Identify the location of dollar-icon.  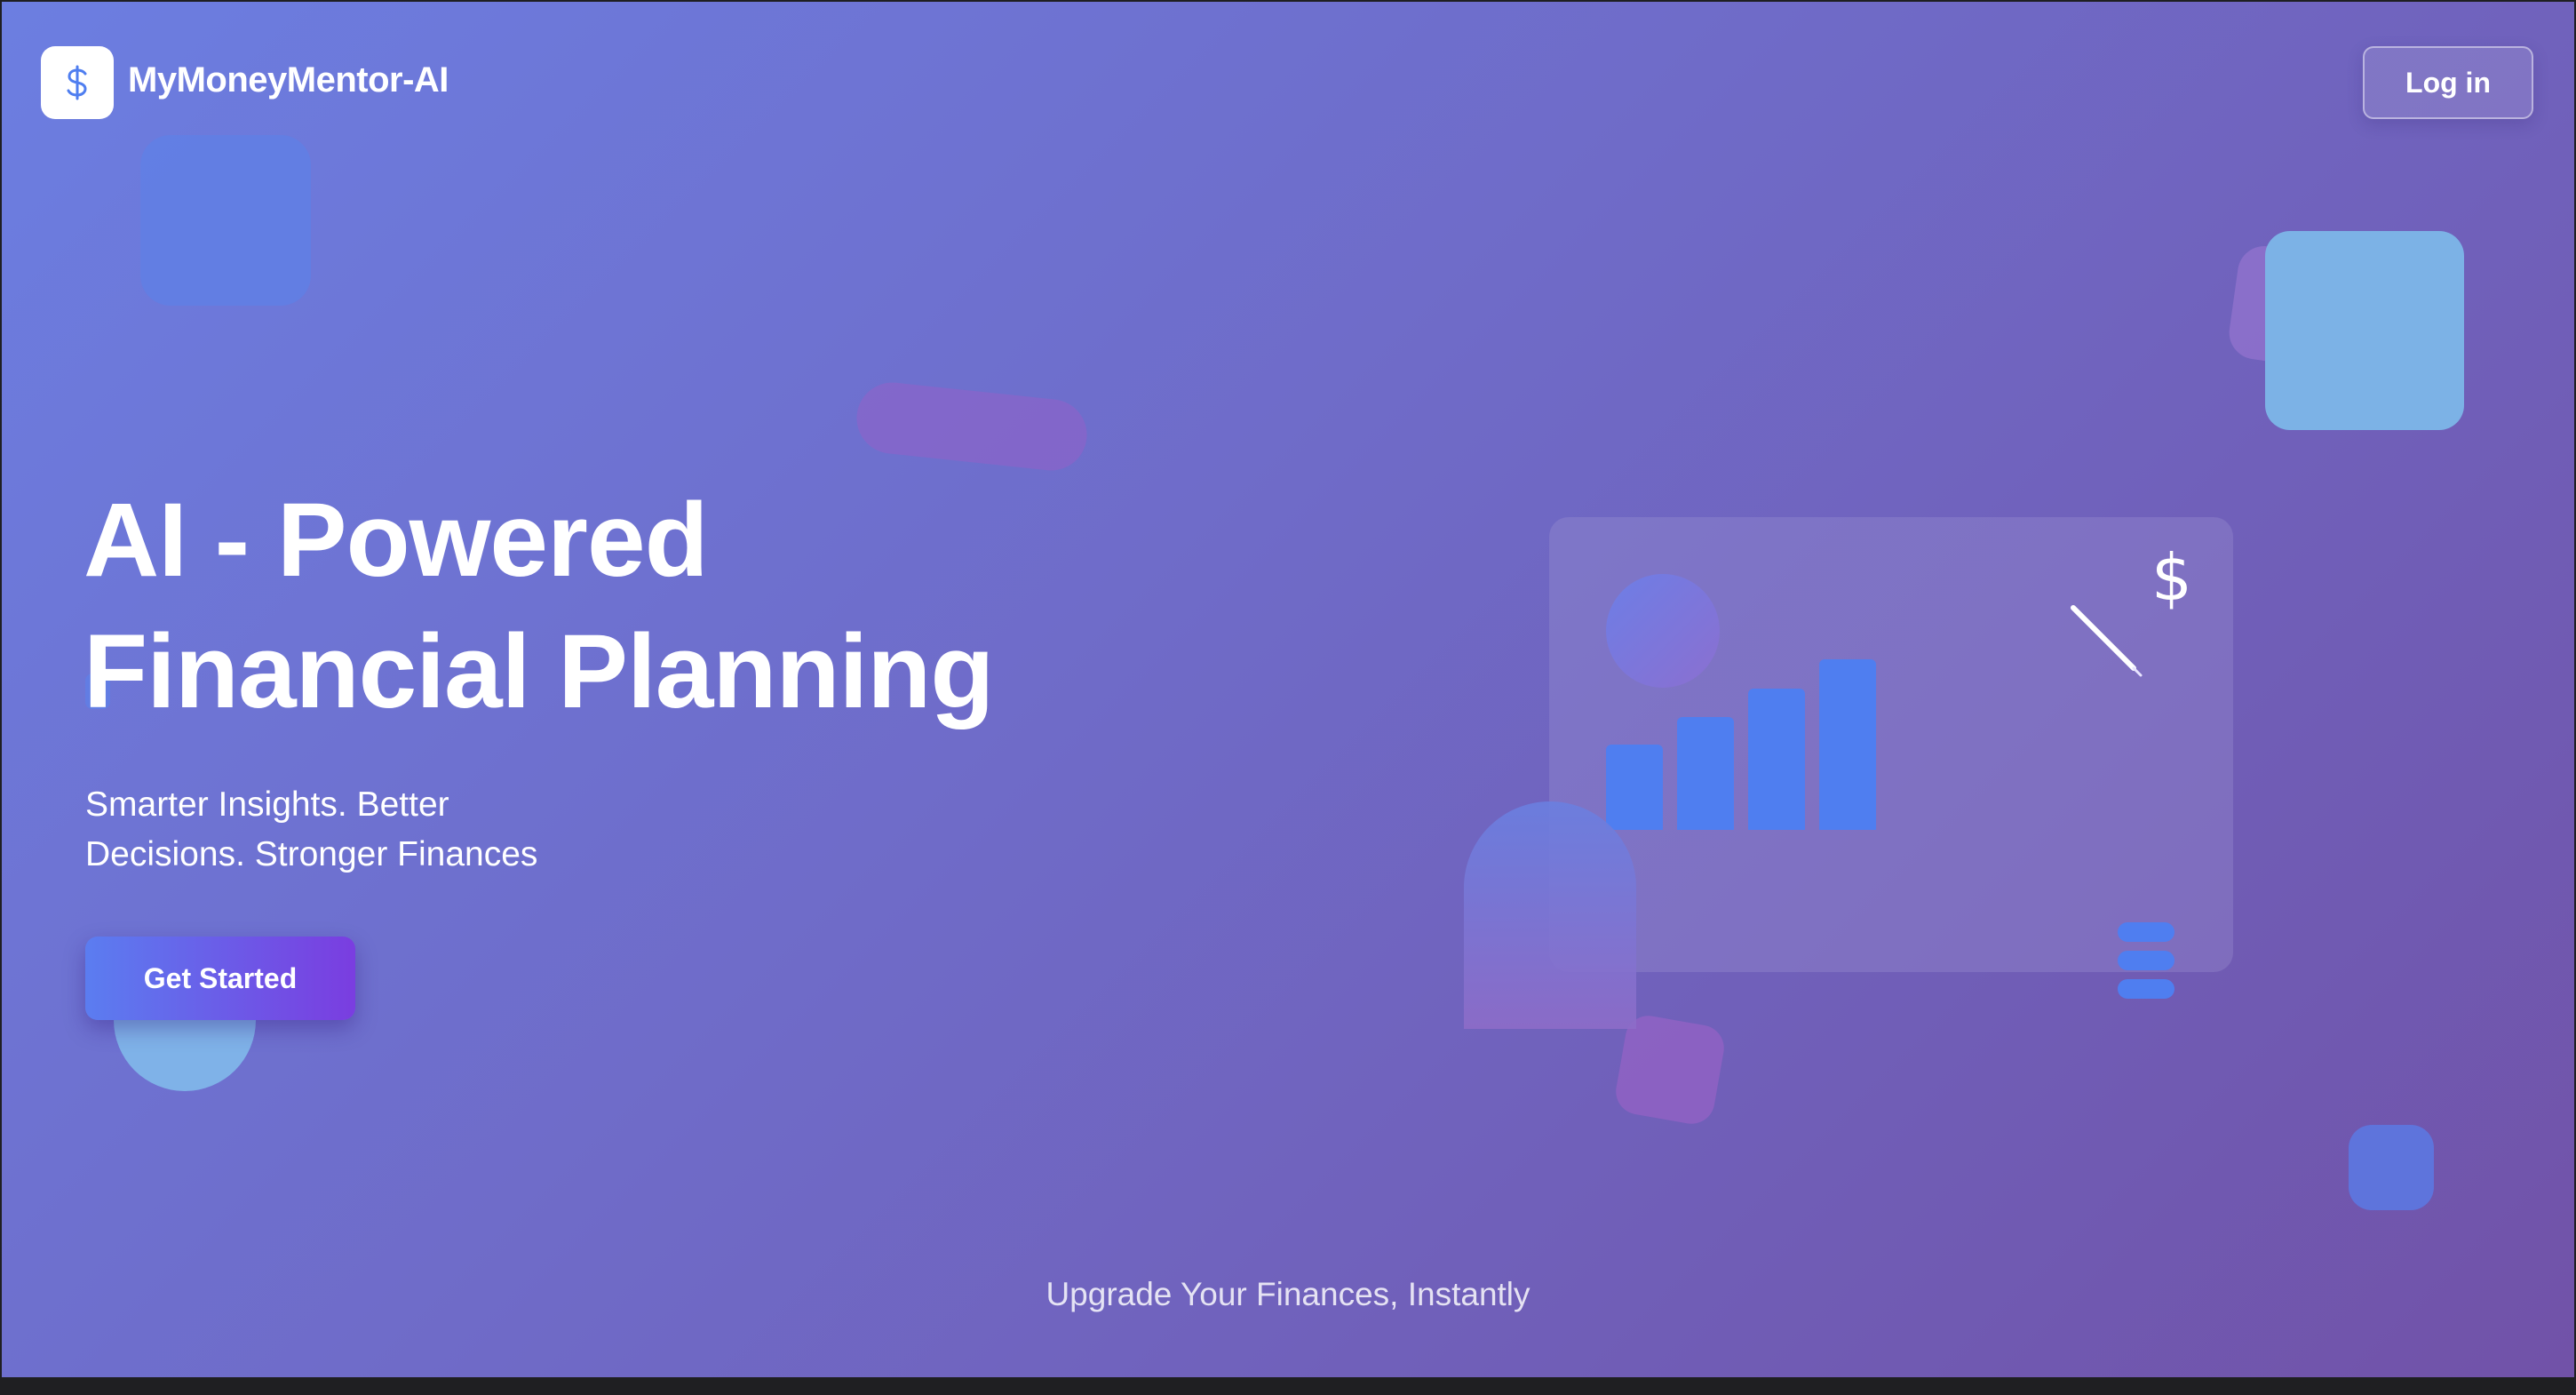
(77, 82).